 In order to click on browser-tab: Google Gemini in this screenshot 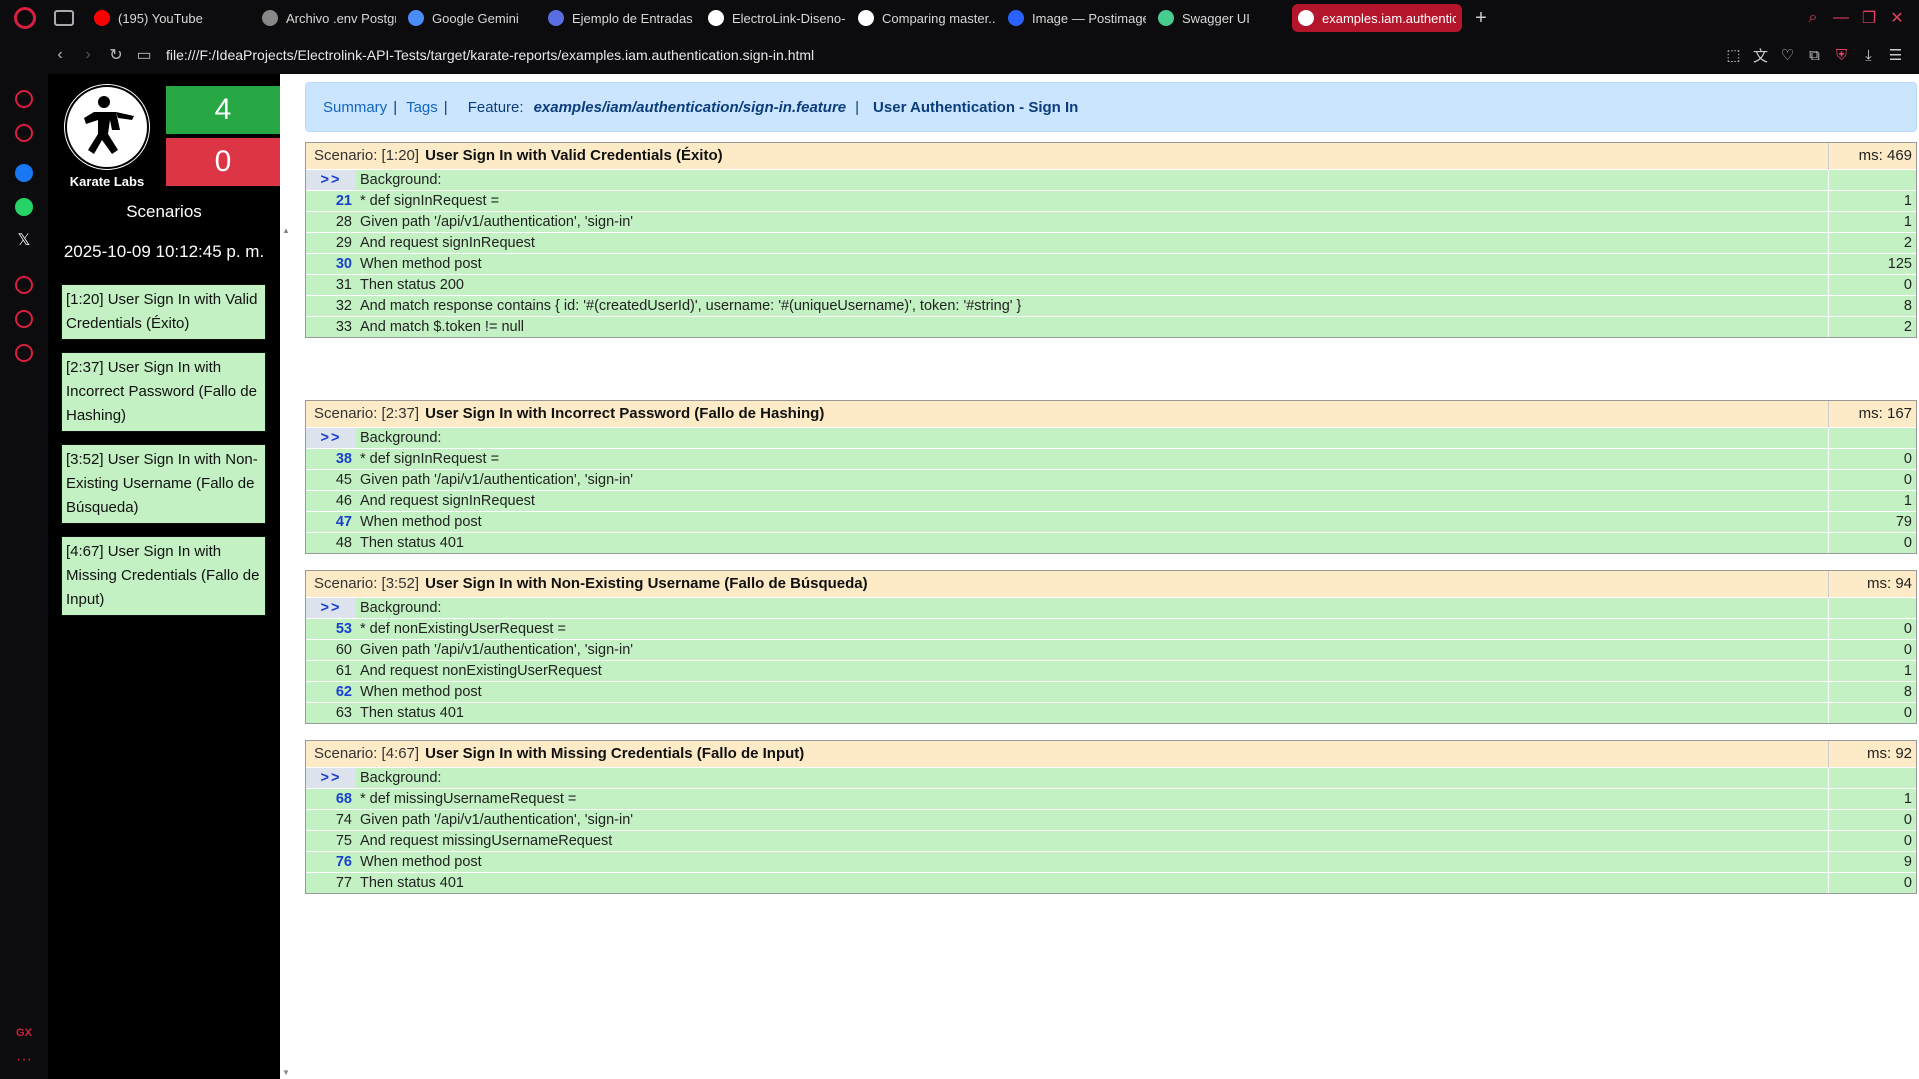, I will do `click(472, 18)`.